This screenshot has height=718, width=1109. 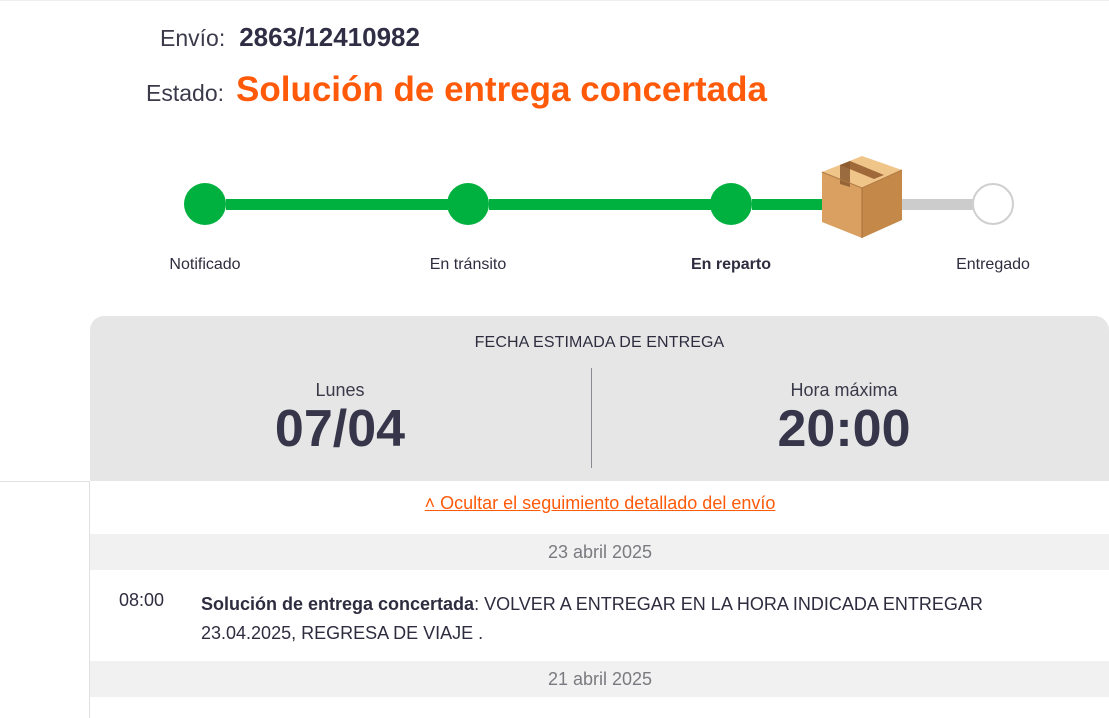 I want to click on date-header: 23 abril 2025, so click(x=599, y=552).